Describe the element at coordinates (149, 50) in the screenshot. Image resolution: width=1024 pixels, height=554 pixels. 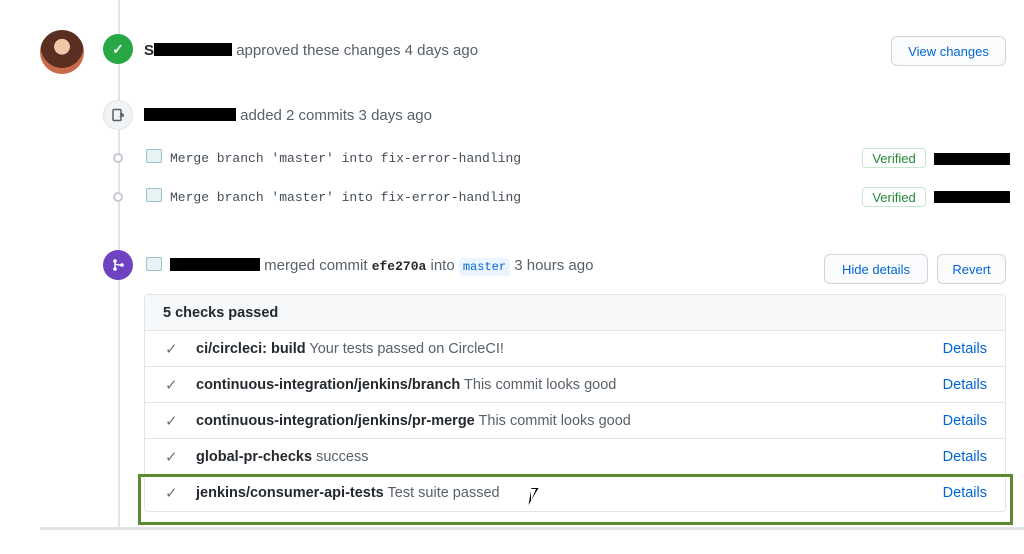
I see `username: S` at that location.